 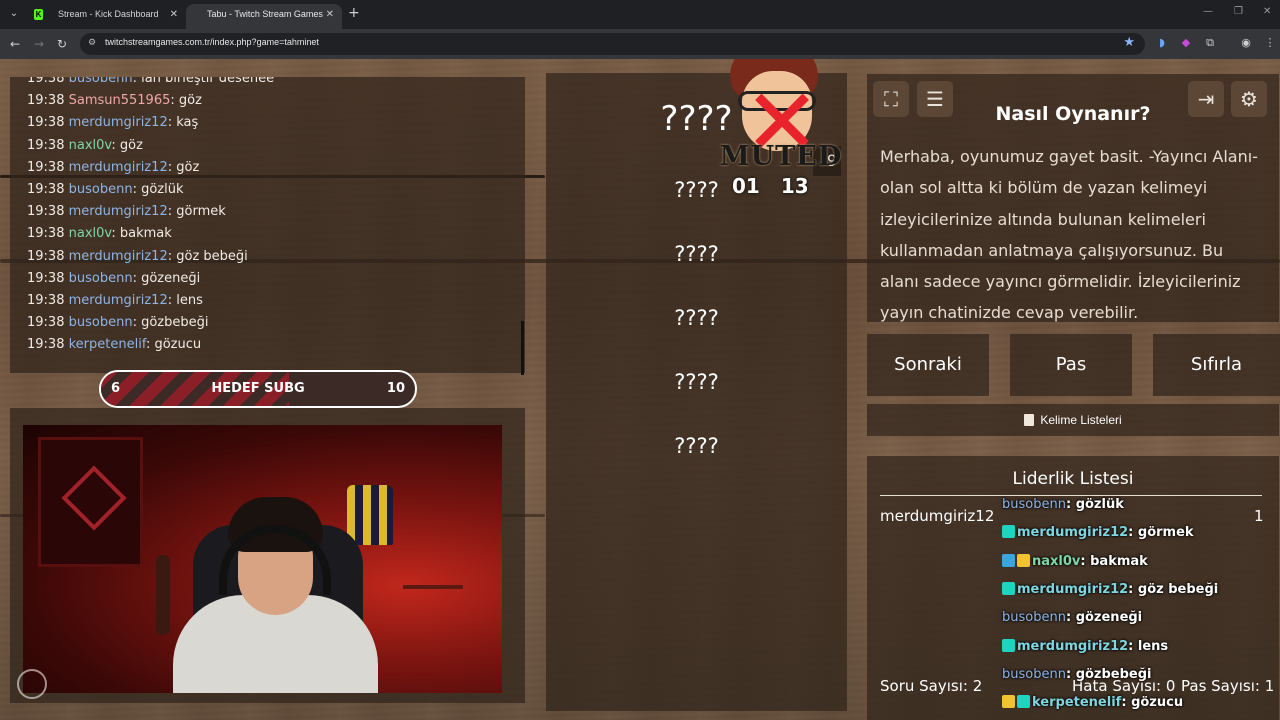 What do you see at coordinates (1170, 686) in the screenshot?
I see `error-count-value: 0` at bounding box center [1170, 686].